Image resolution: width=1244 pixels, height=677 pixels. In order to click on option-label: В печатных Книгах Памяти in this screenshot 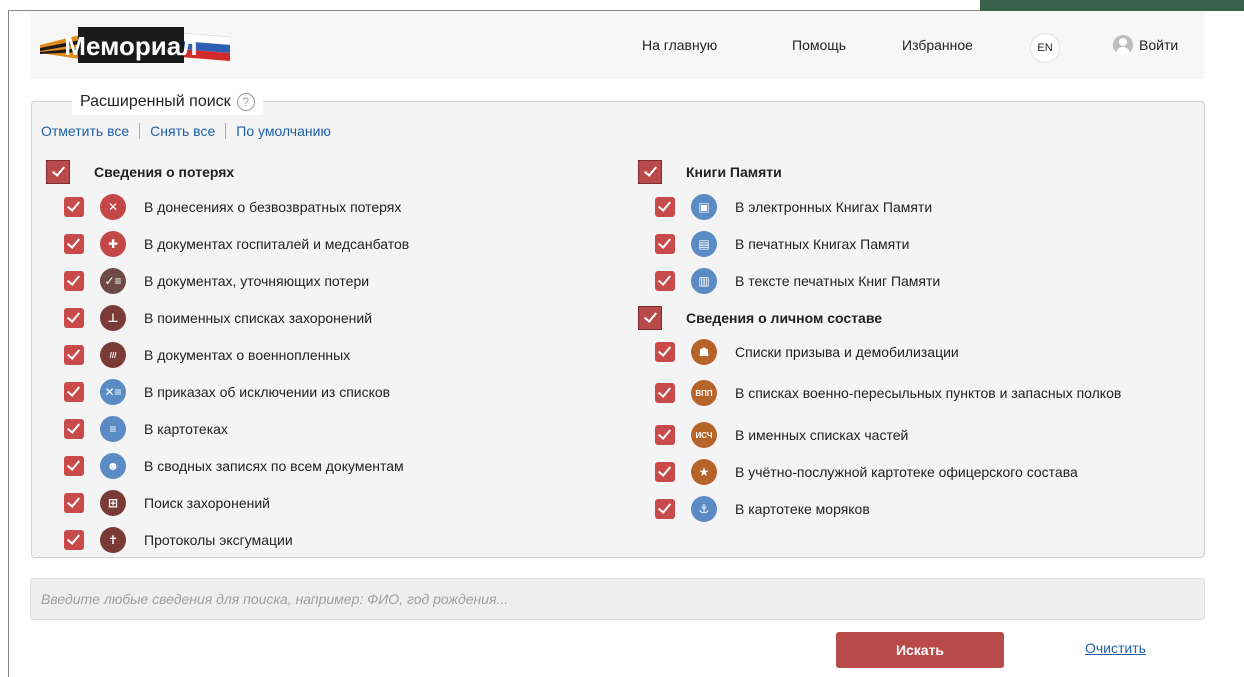, I will do `click(822, 243)`.